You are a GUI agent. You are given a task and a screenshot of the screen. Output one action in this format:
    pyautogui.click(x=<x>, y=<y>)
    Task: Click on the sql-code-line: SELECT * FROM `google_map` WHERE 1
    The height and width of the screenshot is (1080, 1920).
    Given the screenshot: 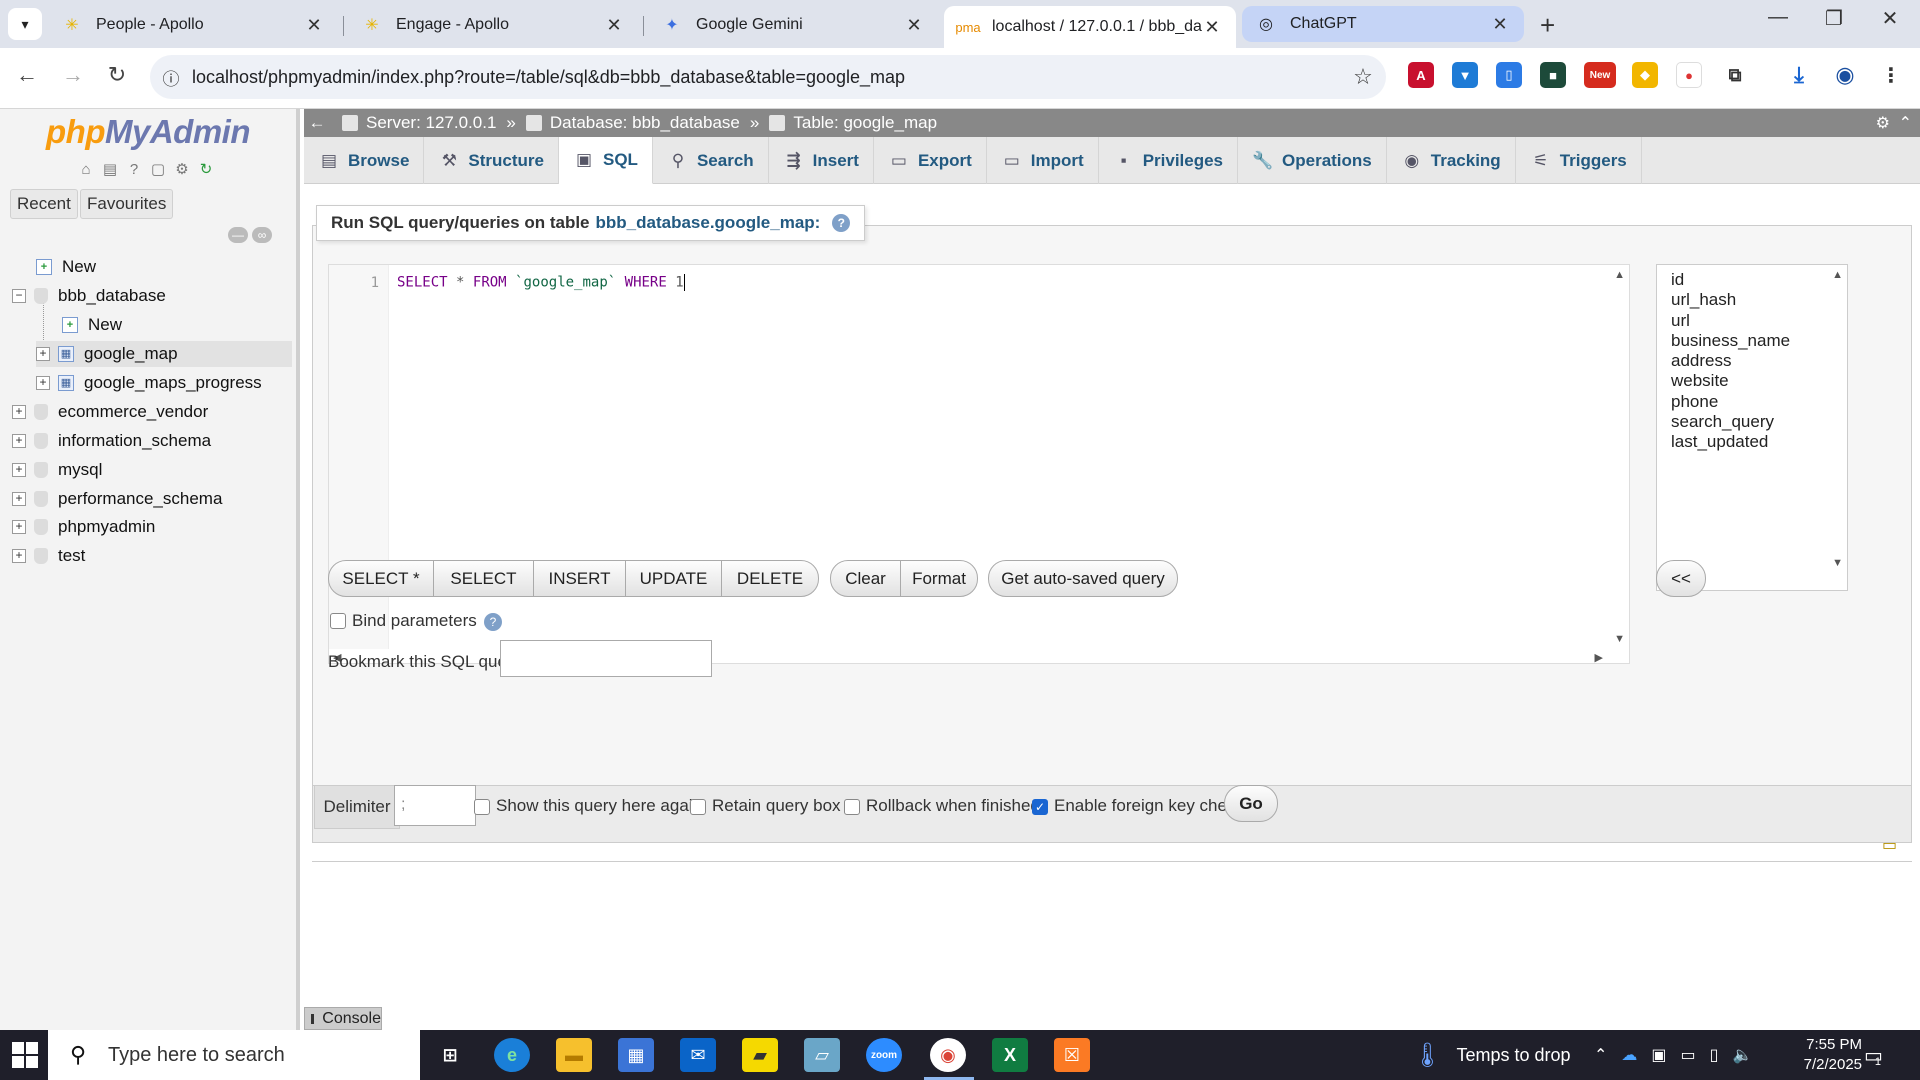 What is the action you would take?
    pyautogui.click(x=541, y=282)
    